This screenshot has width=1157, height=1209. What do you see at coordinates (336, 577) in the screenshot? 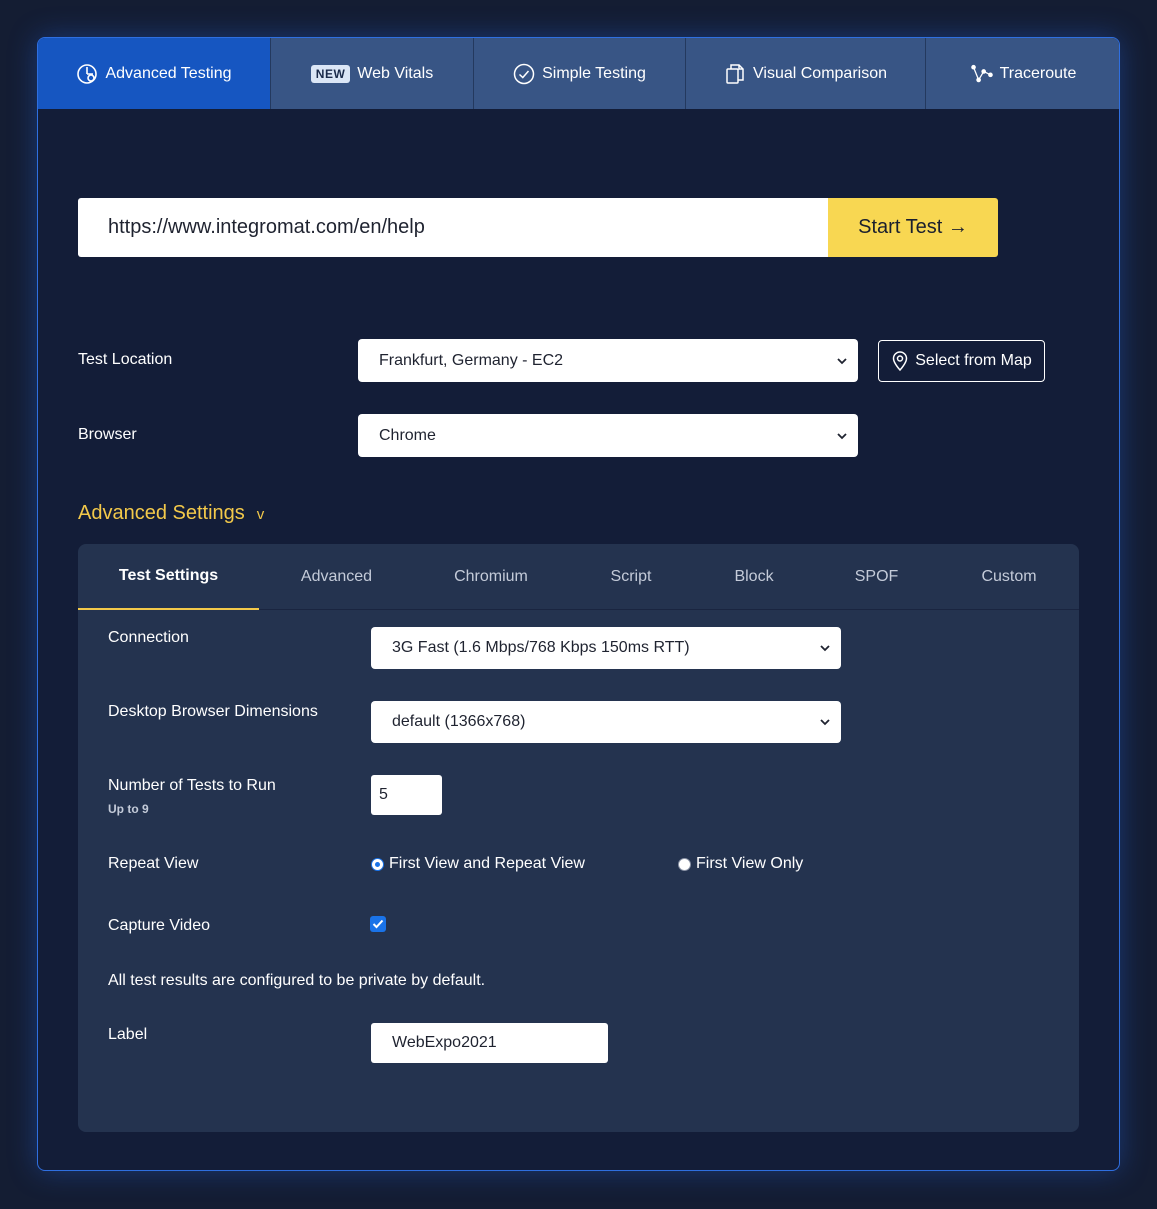
I see `tab-advanced: Advanced` at bounding box center [336, 577].